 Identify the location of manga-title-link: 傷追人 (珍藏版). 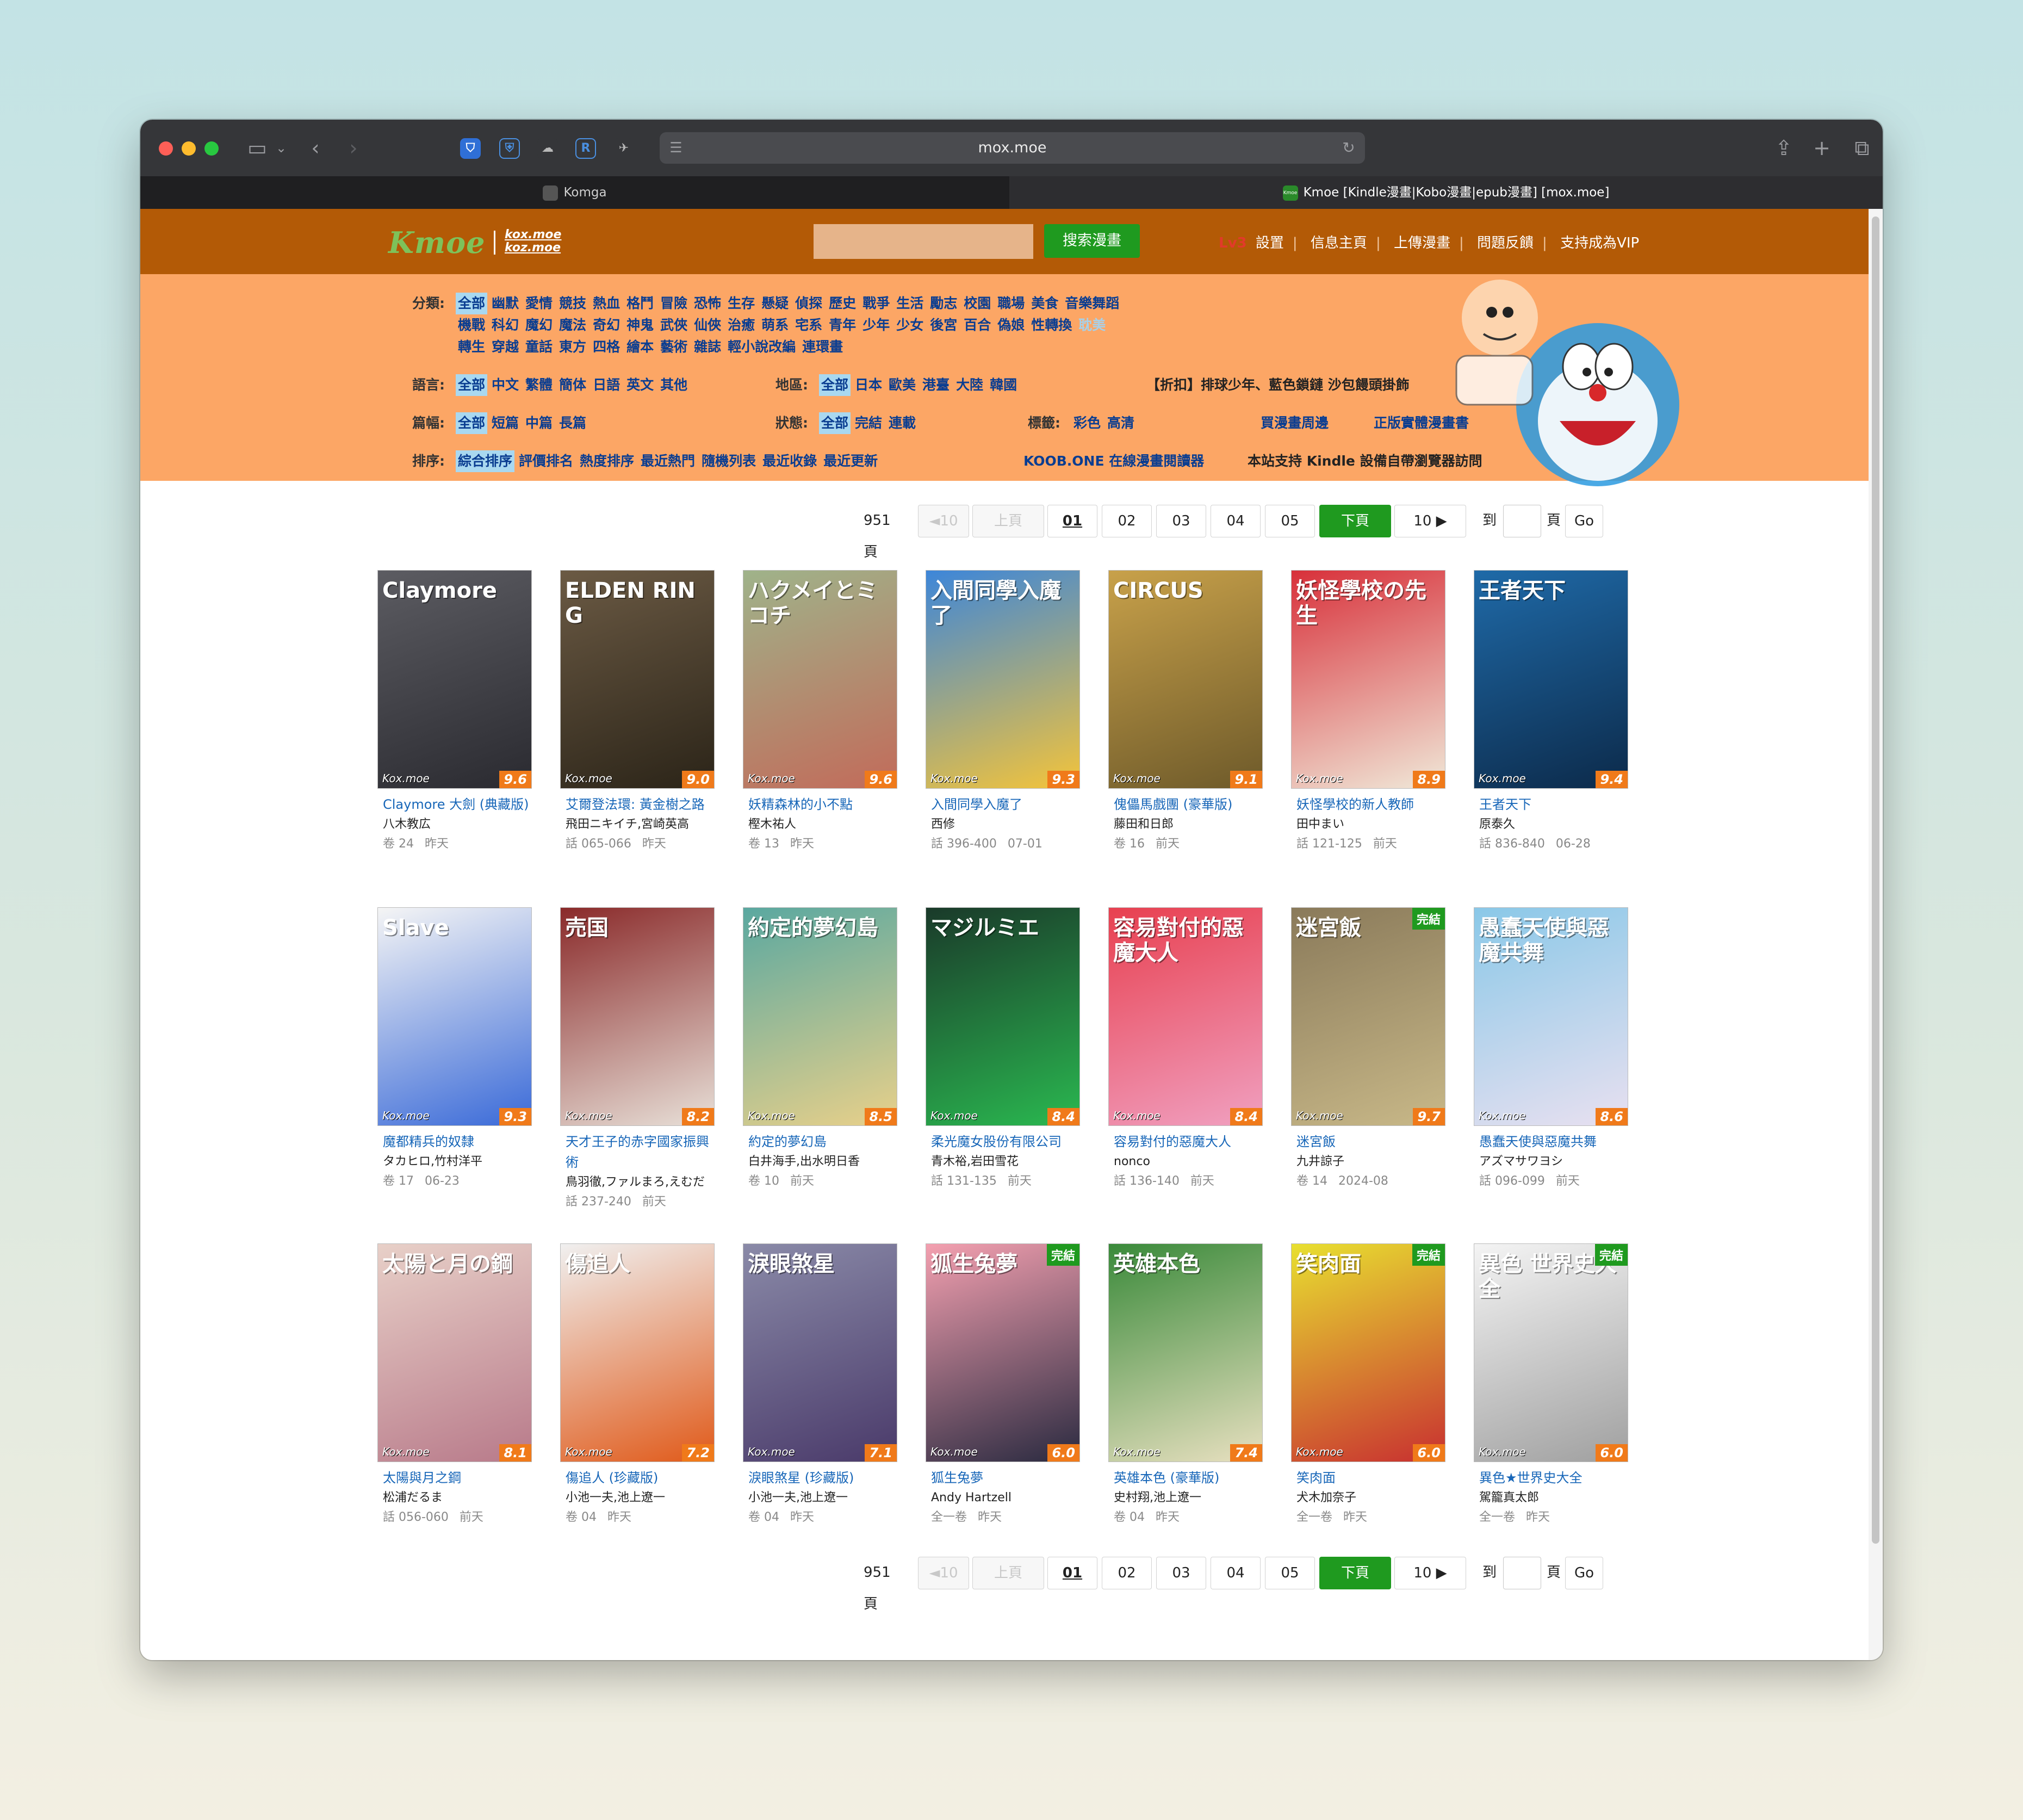
(639, 1478).